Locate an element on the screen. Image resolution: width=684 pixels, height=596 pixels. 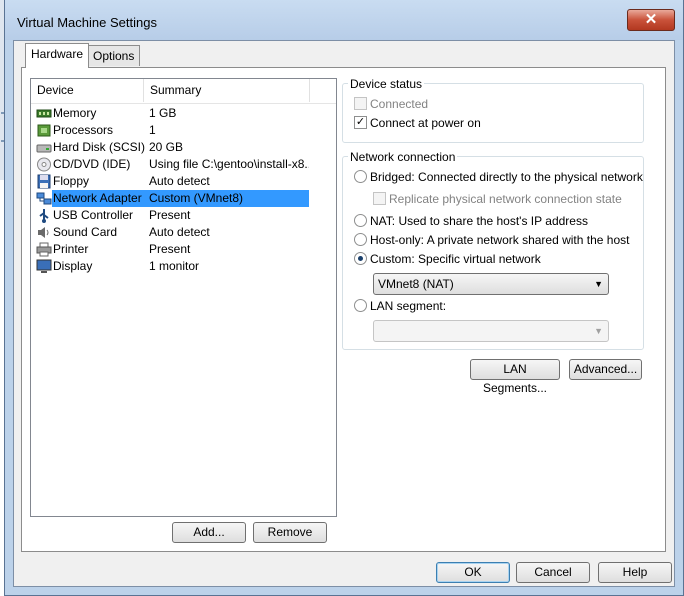
device-row: Processors 1 is located at coordinates (183, 130).